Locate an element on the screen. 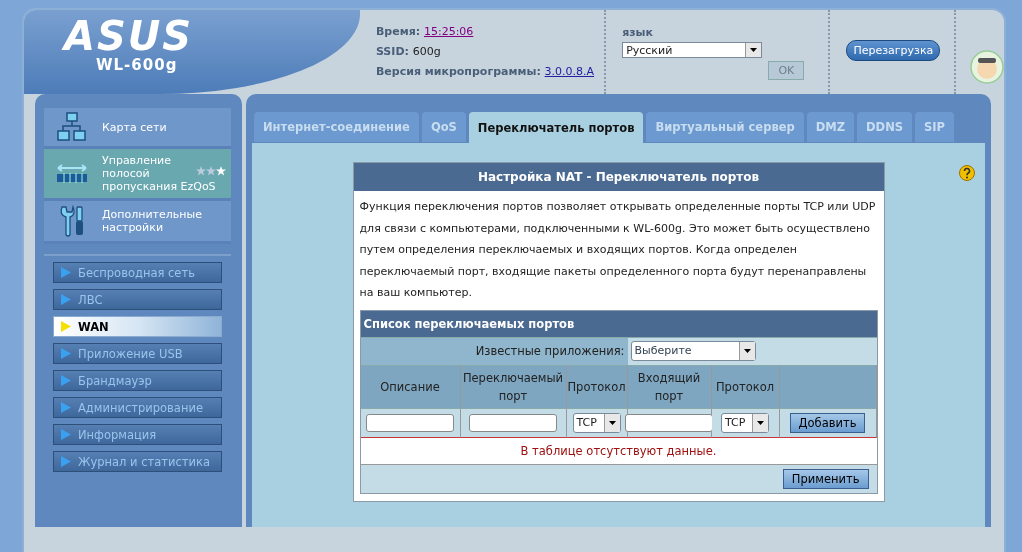 Image resolution: width=1022 pixels, height=552 pixels. submenu-item: Информация is located at coordinates (137, 434).